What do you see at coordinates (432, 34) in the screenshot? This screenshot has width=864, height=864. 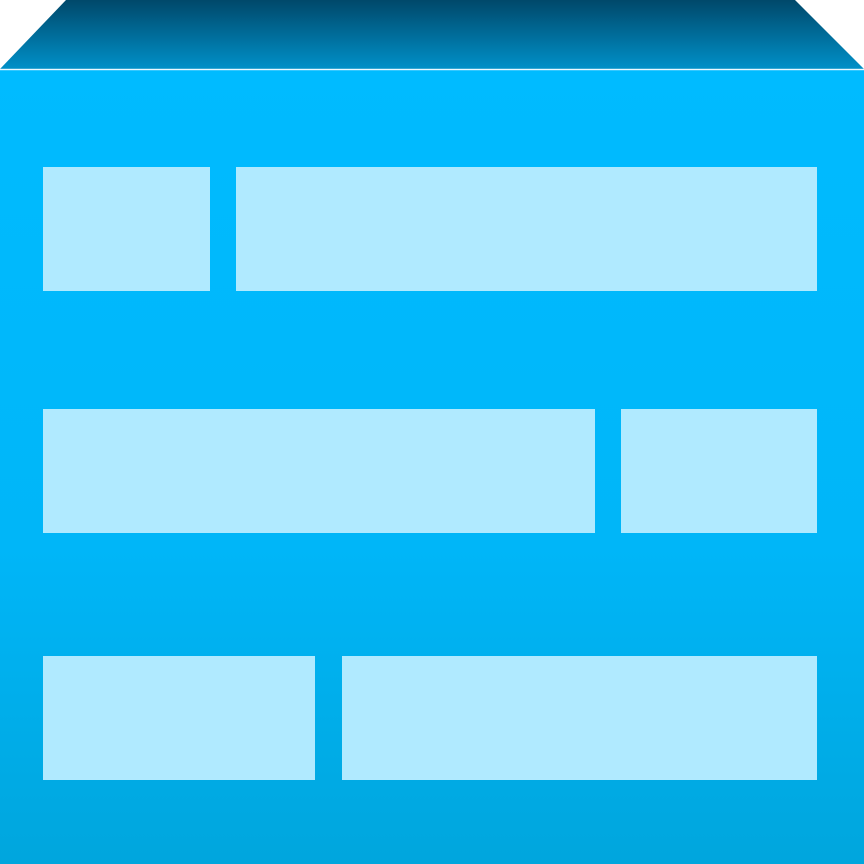 I see `top-face` at bounding box center [432, 34].